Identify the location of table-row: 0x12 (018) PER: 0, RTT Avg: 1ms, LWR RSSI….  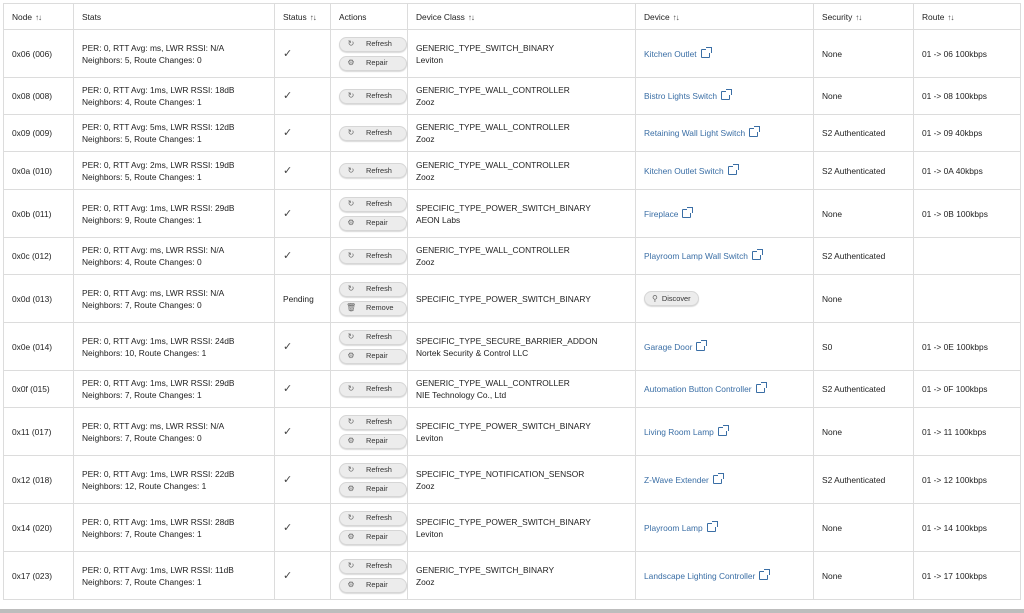
(512, 479).